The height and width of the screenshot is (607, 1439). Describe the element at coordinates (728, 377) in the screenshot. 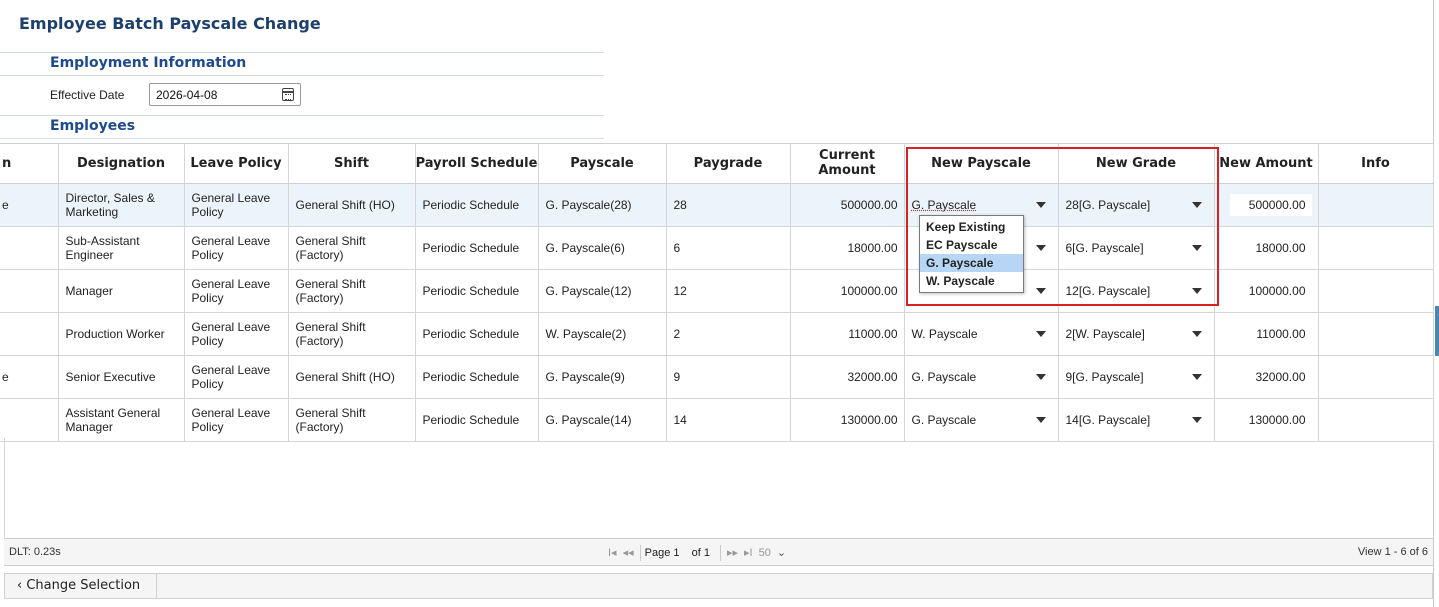

I see `cell-paygrade: 9` at that location.